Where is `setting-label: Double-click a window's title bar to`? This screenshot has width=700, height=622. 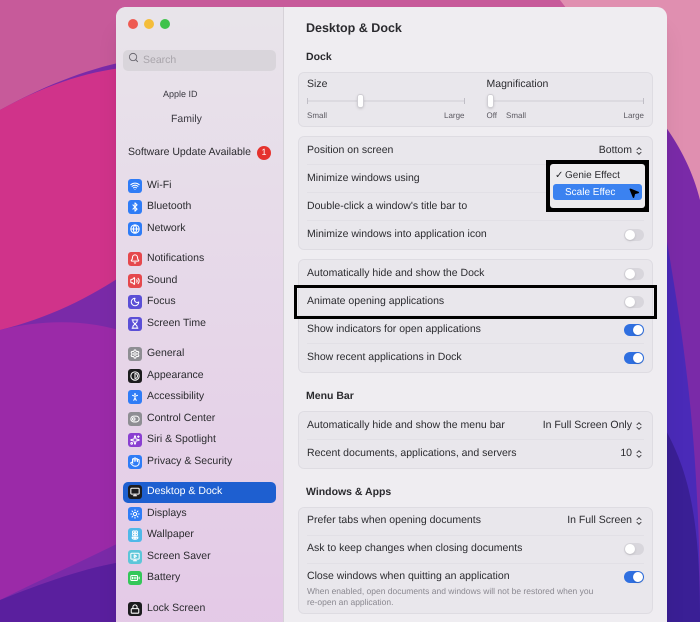 setting-label: Double-click a window's title bar to is located at coordinates (387, 206).